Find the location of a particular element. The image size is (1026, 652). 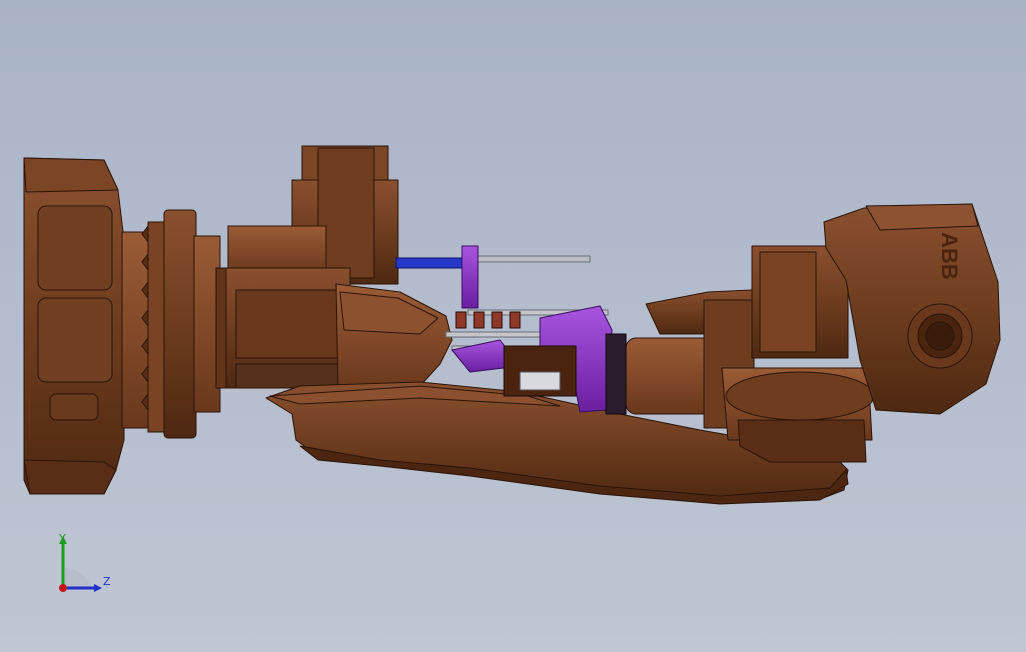

upper-arm-link is located at coordinates (394, 337).